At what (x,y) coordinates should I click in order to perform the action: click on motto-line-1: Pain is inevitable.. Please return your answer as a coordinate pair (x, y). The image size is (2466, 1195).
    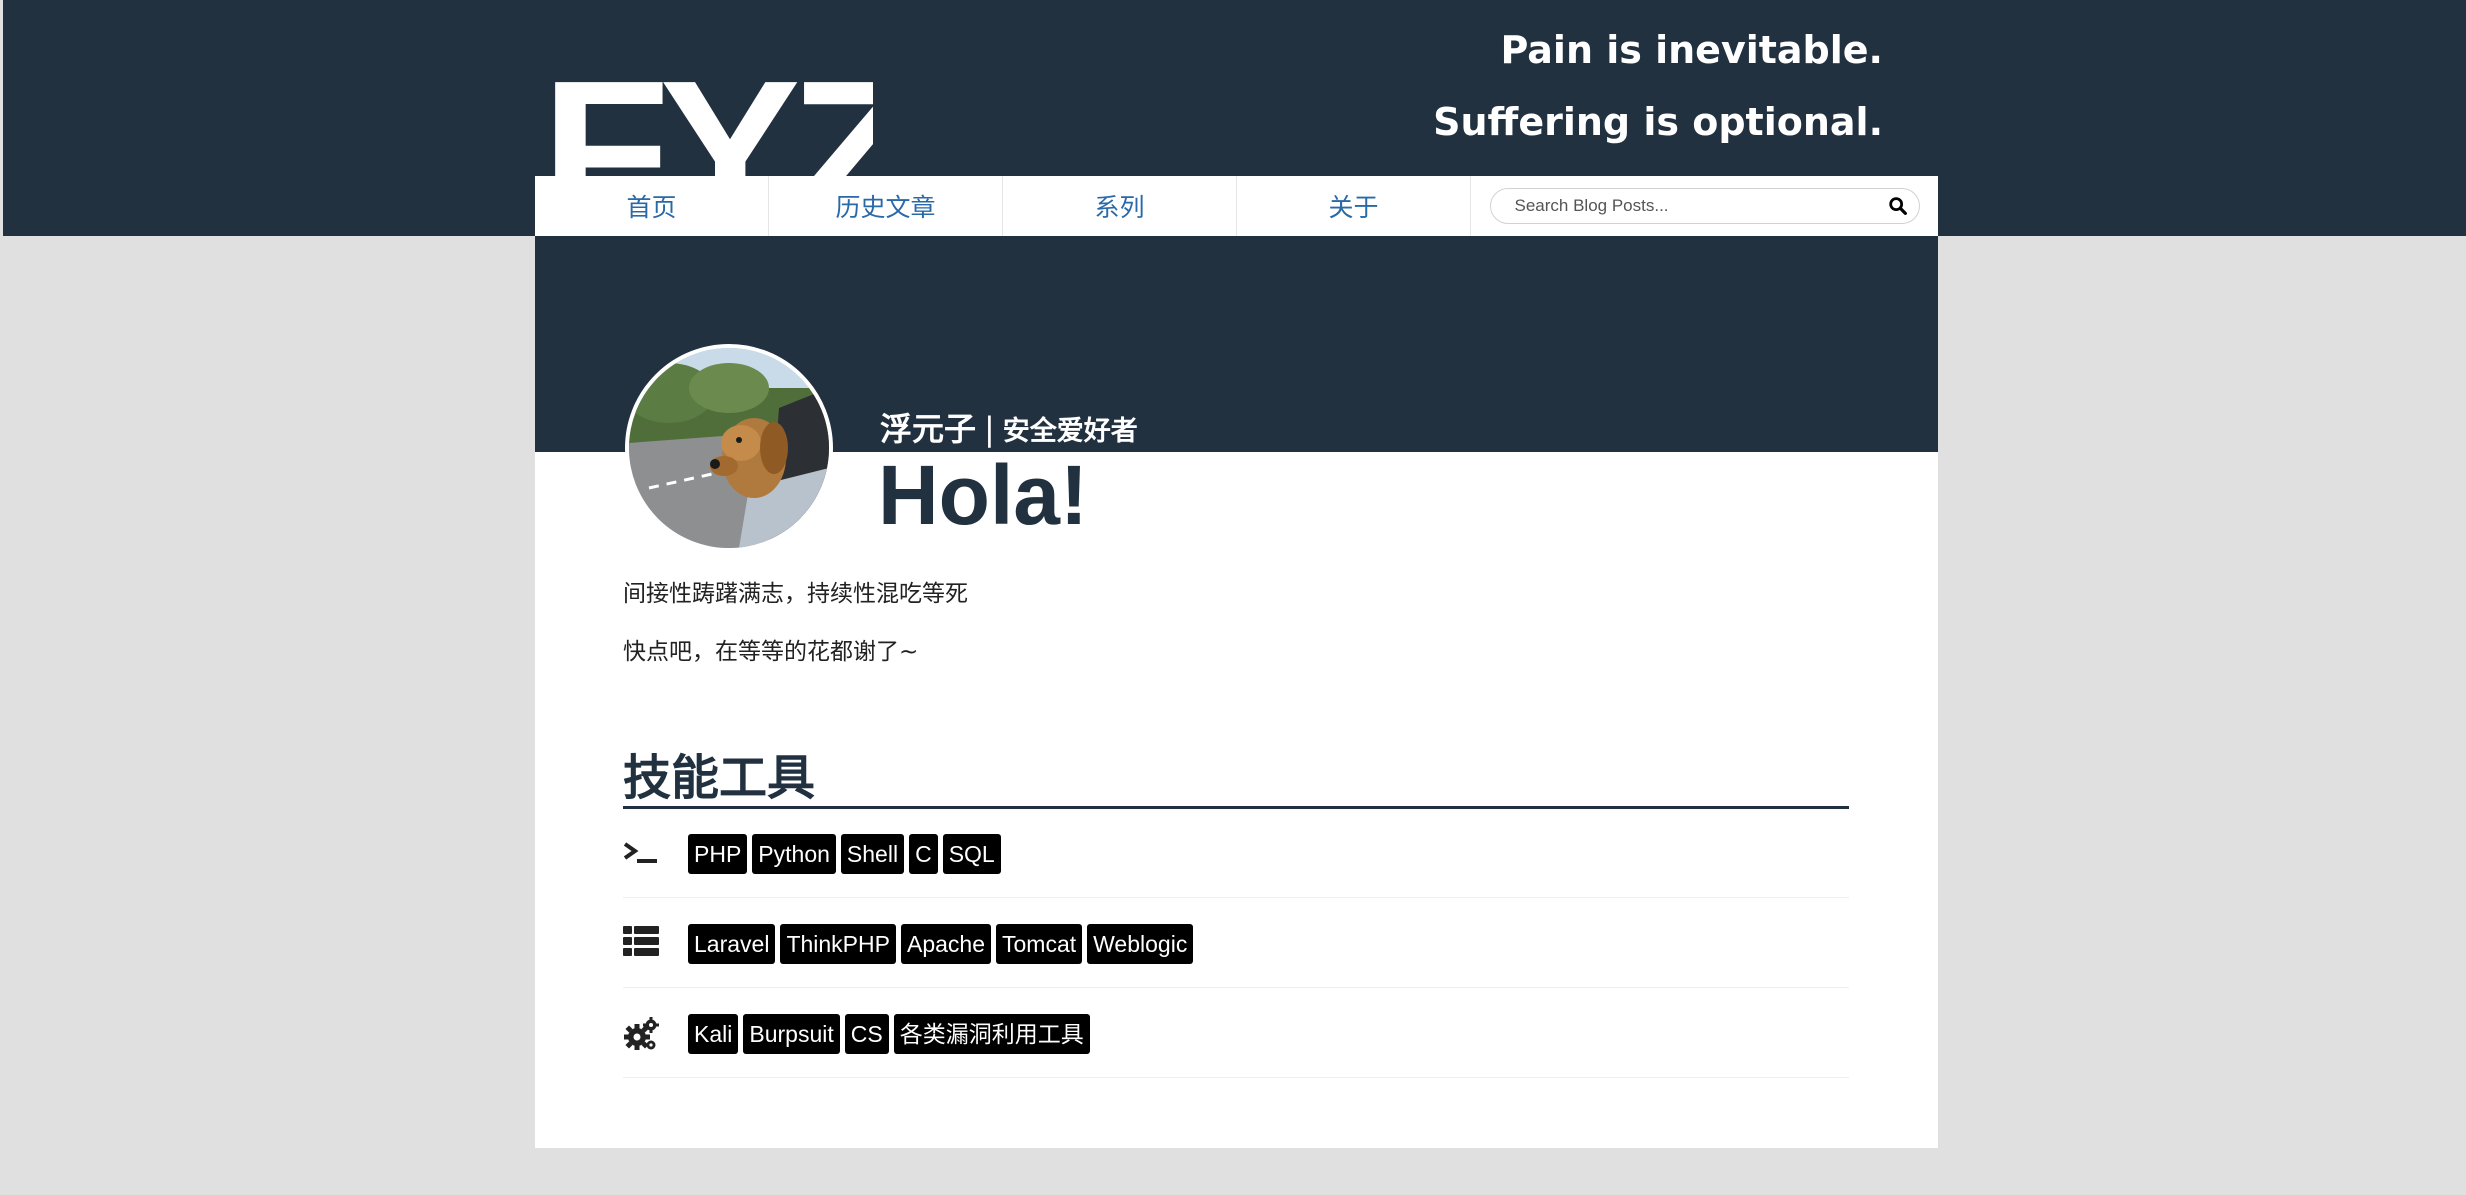
    Looking at the image, I should click on (1691, 50).